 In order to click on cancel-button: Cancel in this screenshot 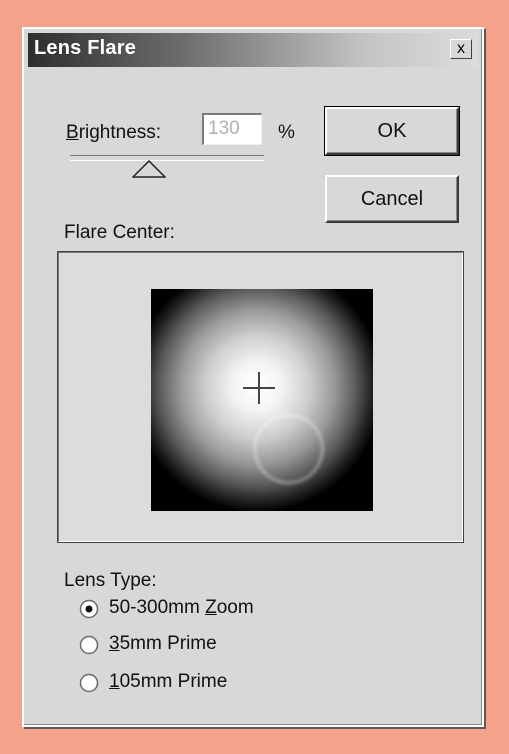, I will do `click(392, 199)`.